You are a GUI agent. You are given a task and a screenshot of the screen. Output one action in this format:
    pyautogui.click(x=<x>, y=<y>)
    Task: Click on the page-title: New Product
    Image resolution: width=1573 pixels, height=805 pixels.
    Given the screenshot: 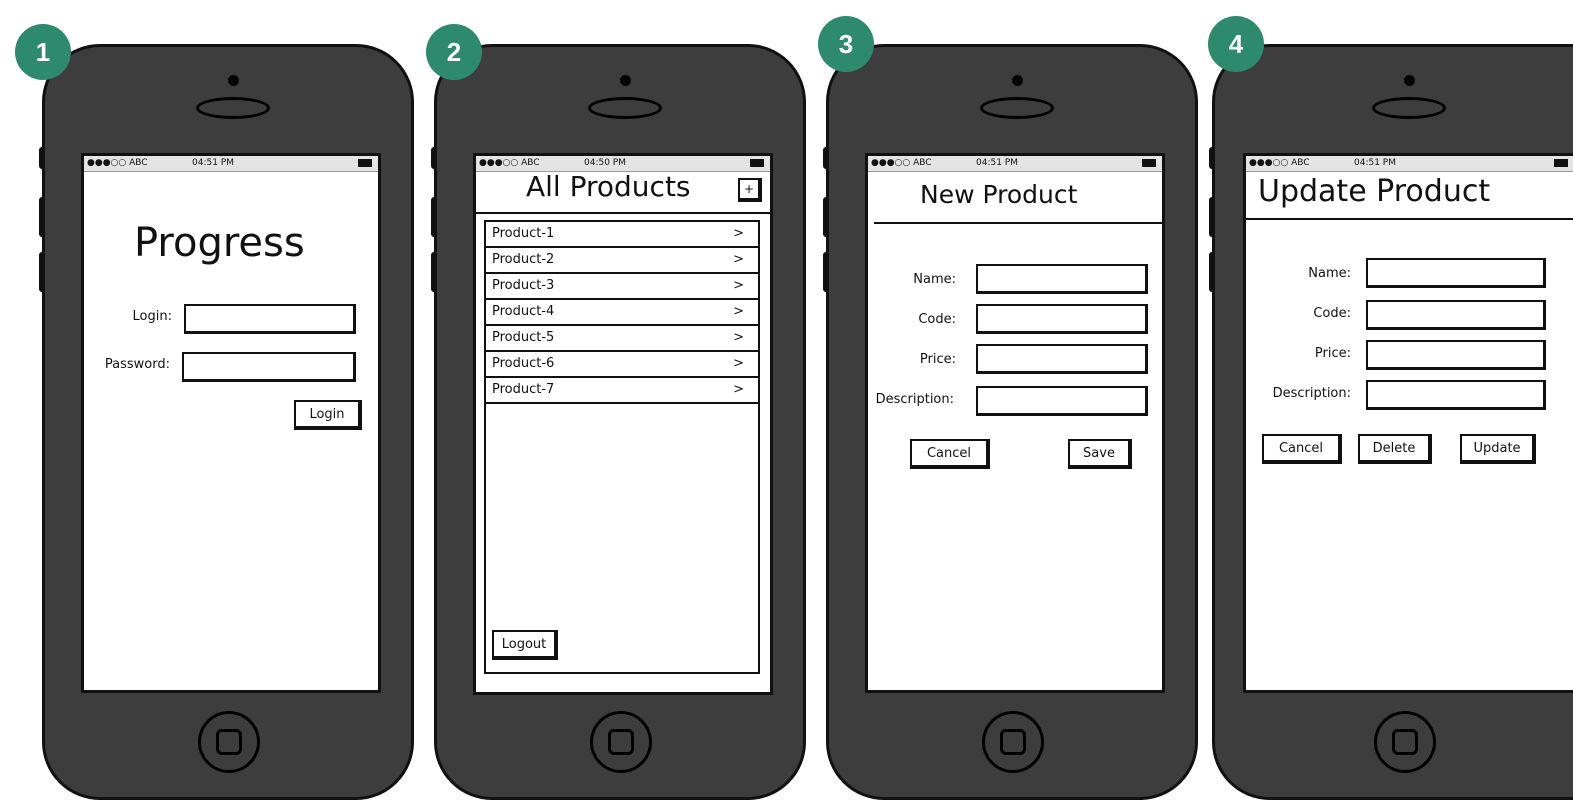 What is the action you would take?
    pyautogui.click(x=999, y=194)
    